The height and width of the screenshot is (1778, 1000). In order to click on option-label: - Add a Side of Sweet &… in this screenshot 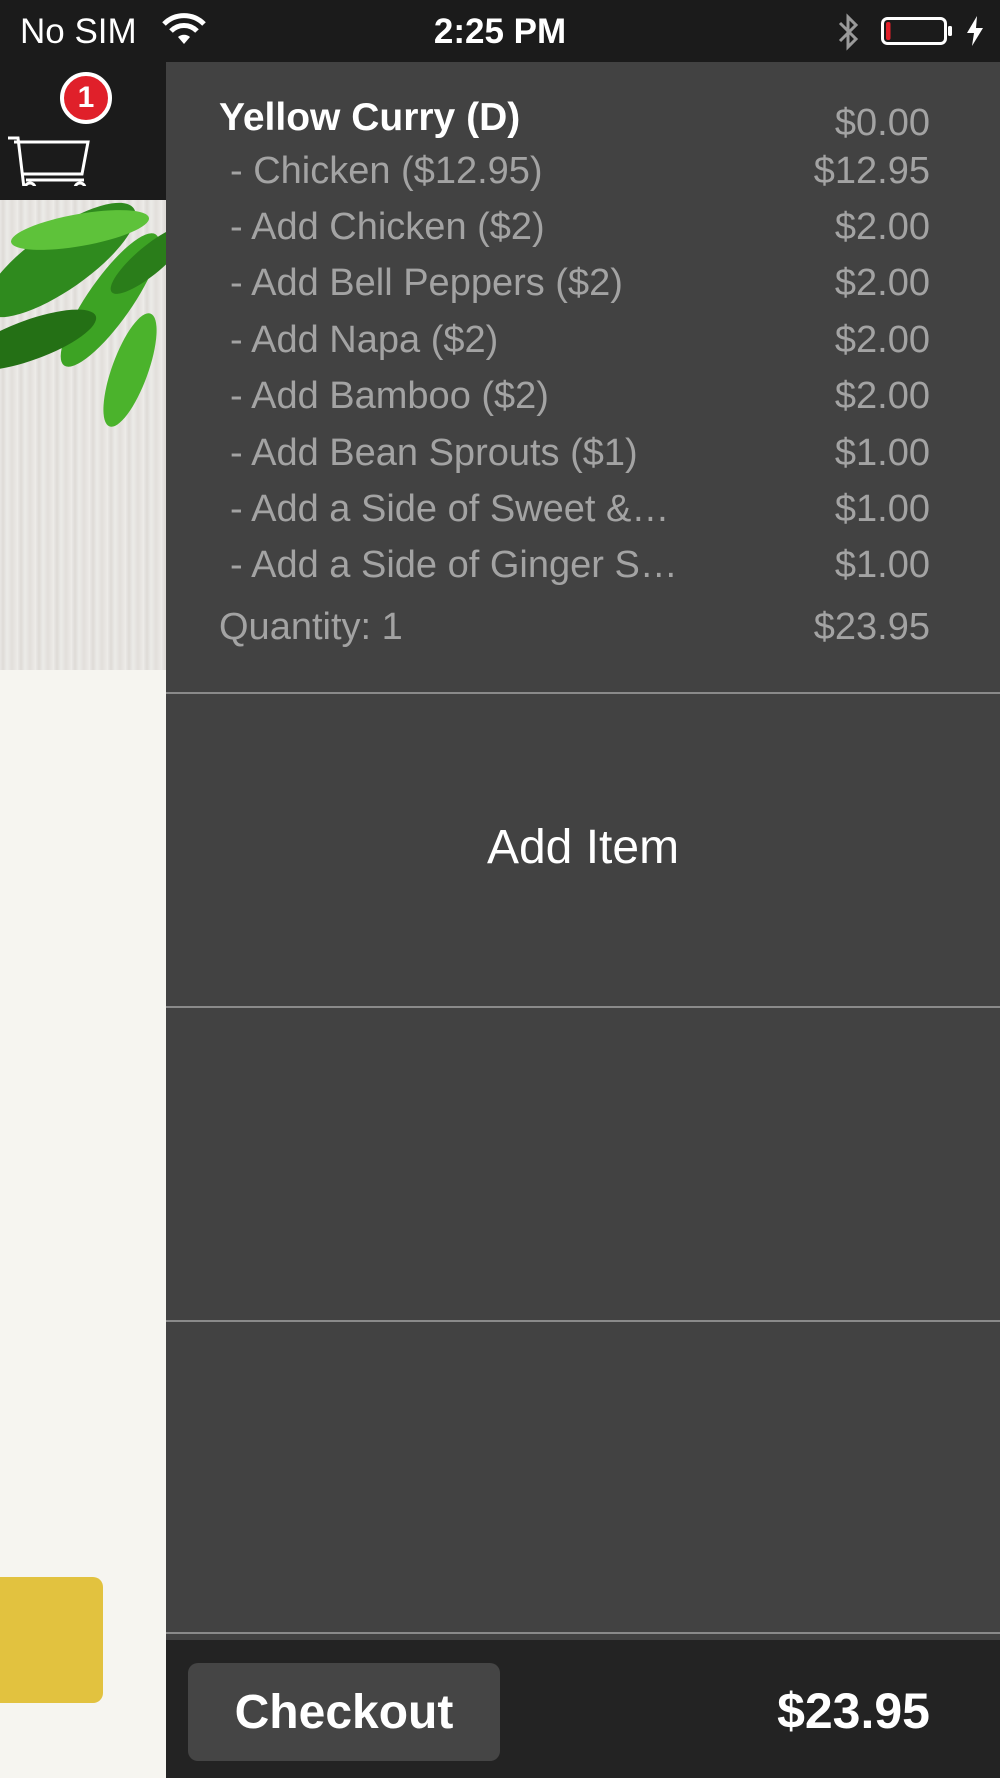, I will do `click(450, 509)`.